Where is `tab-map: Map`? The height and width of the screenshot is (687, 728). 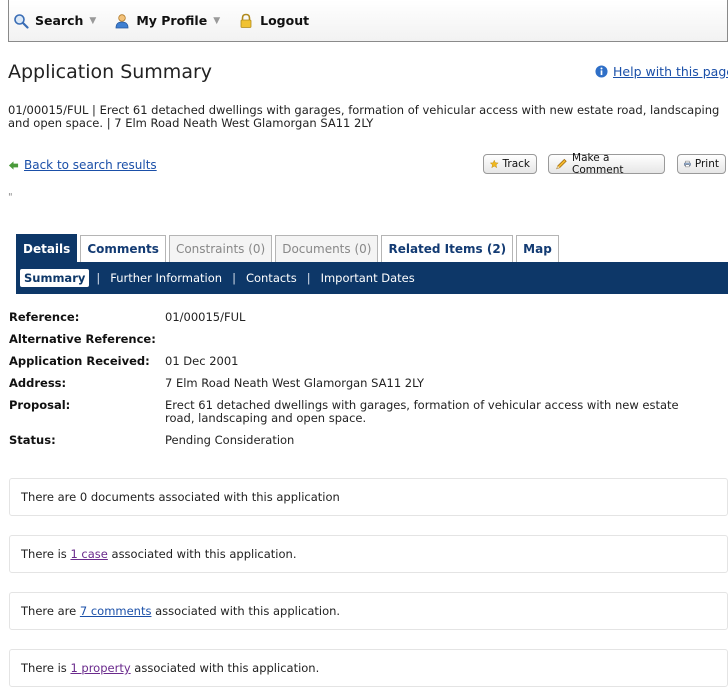
tab-map: Map is located at coordinates (537, 248).